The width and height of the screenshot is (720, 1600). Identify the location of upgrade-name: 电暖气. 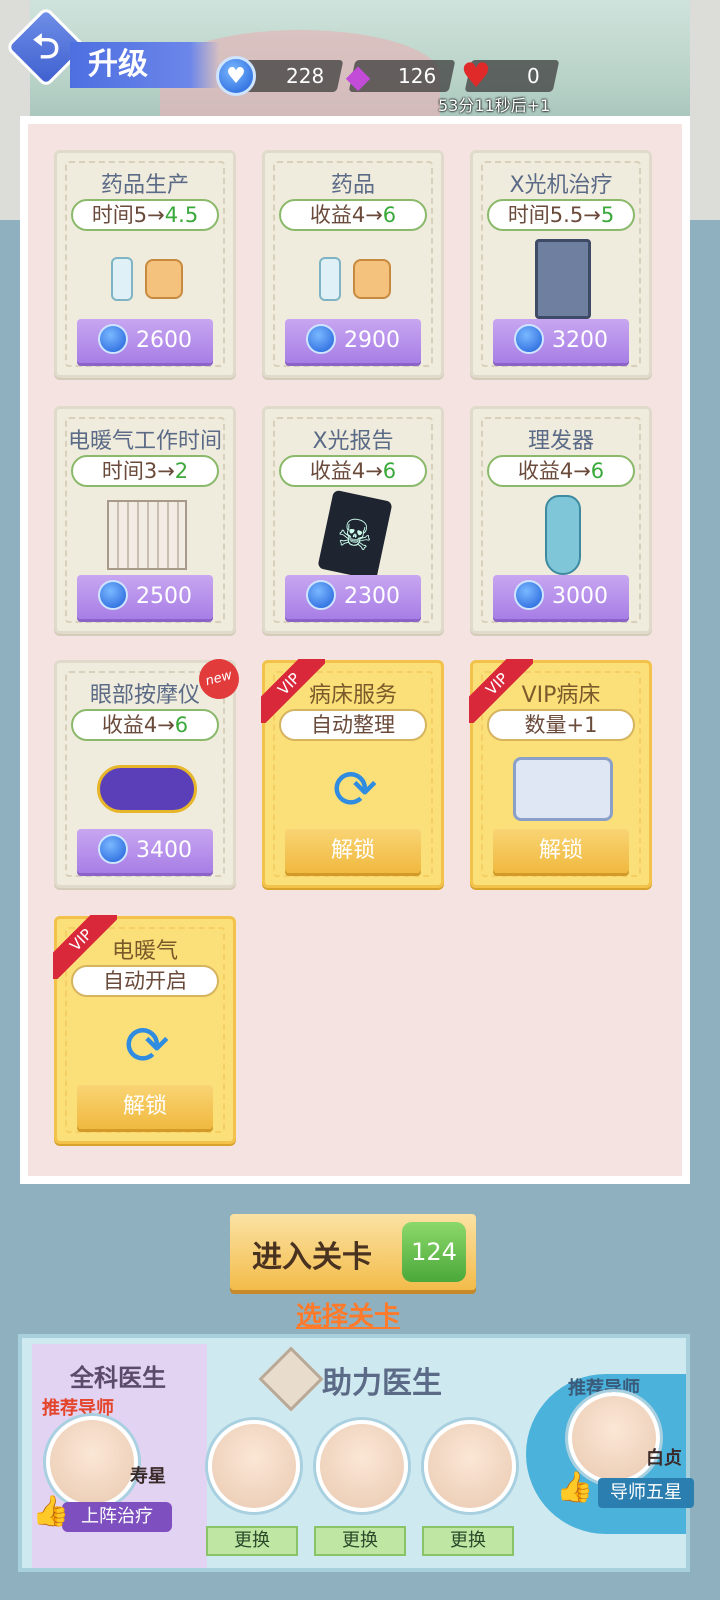
(144, 951).